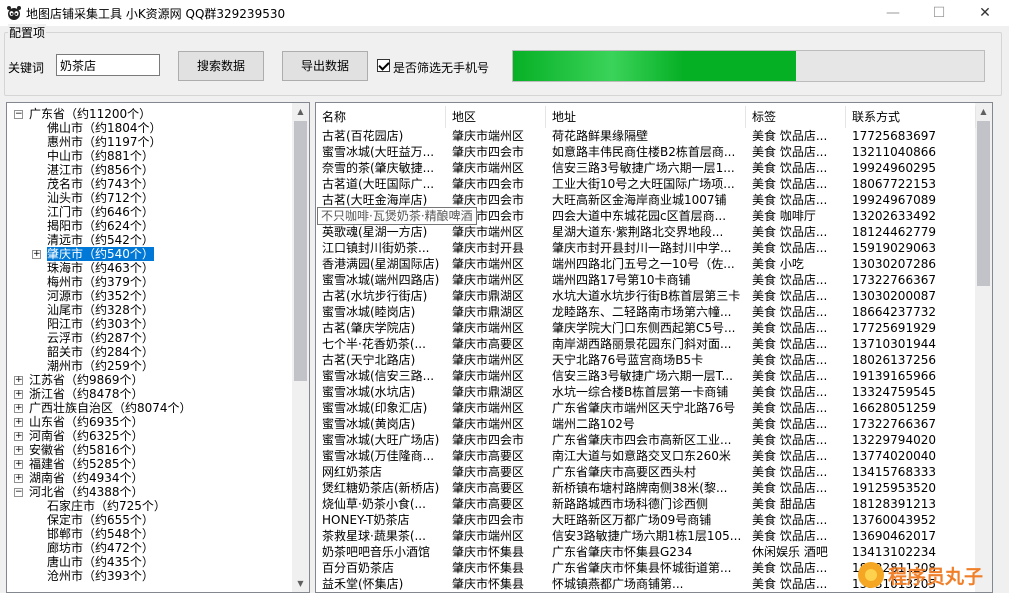 The width and height of the screenshot is (1009, 593). Describe the element at coordinates (100, 240) in the screenshot. I see `tree-city: 清远市（约542个）` at that location.